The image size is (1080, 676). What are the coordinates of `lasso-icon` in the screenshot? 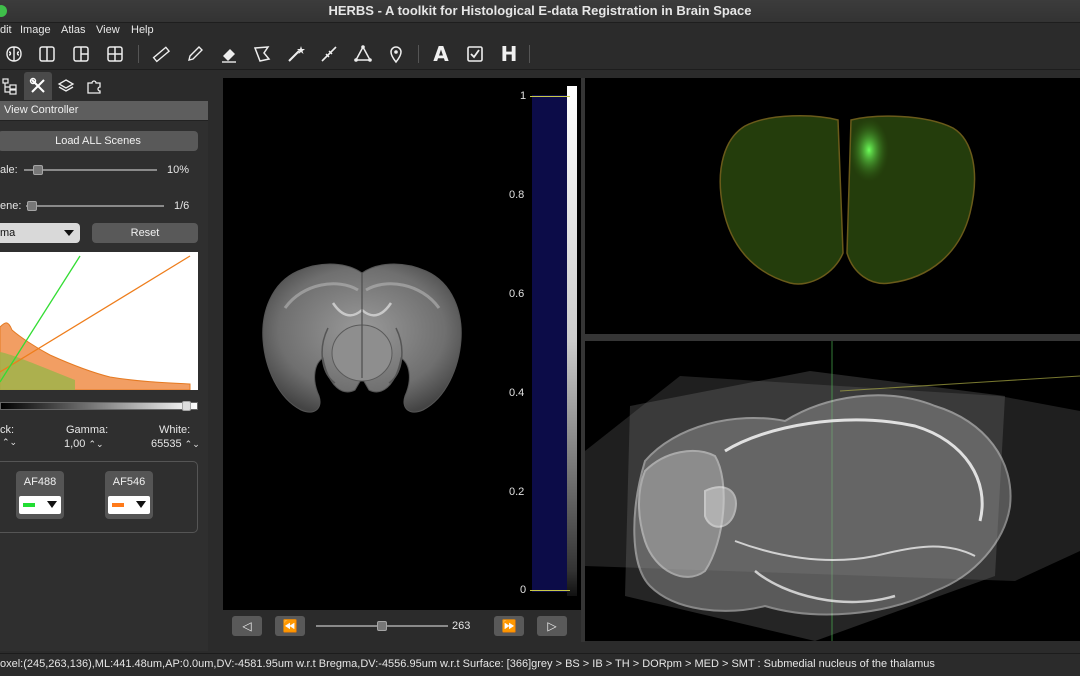 It's located at (262, 54).